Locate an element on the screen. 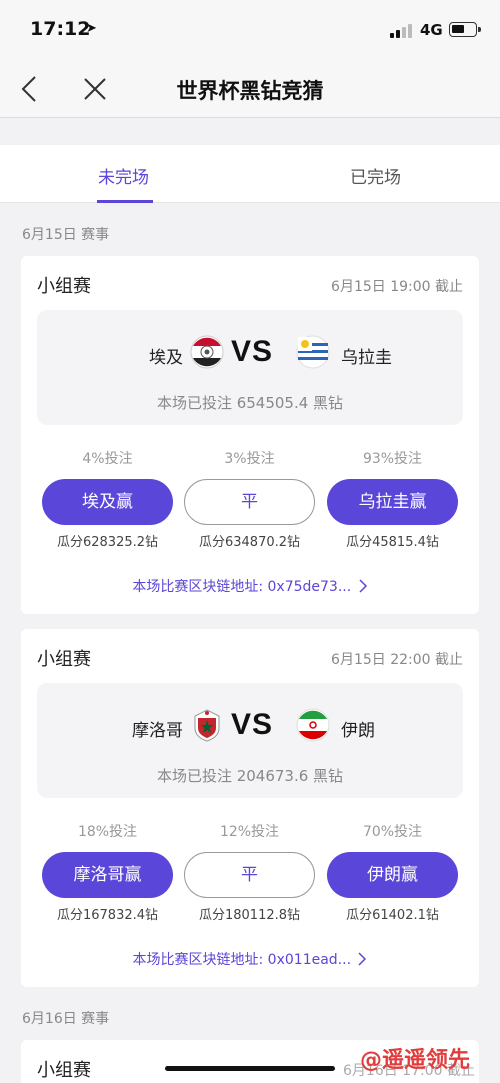 The height and width of the screenshot is (1083, 500). watermark: @遥遥领先 is located at coordinates (415, 1060).